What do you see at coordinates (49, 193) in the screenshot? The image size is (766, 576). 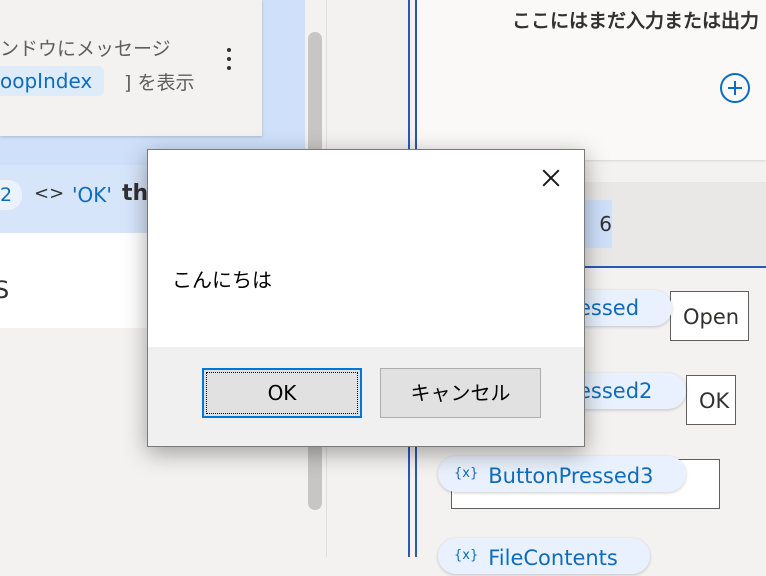 I see `condition-operator: <>` at bounding box center [49, 193].